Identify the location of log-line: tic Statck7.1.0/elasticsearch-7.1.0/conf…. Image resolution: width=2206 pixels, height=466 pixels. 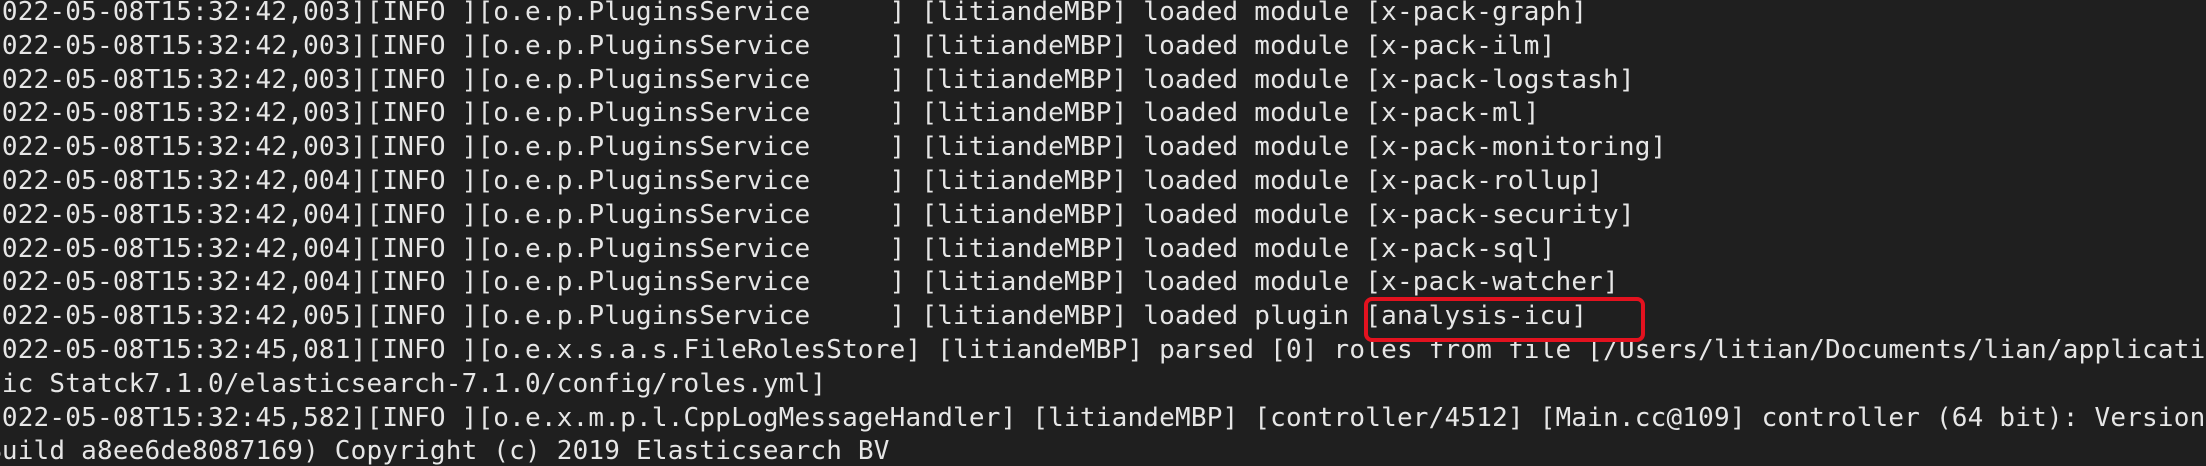
(413, 383).